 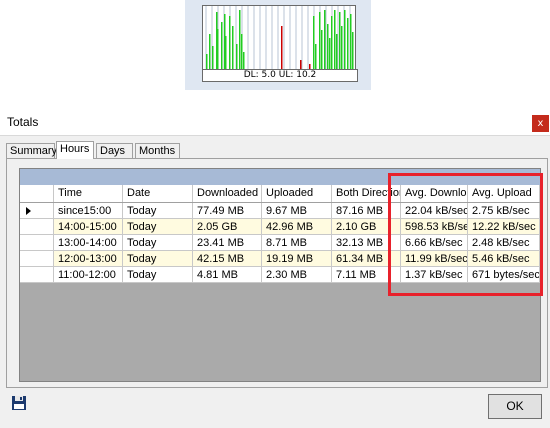 What do you see at coordinates (227, 227) in the screenshot?
I see `cell-downloaded: 2.05 GB` at bounding box center [227, 227].